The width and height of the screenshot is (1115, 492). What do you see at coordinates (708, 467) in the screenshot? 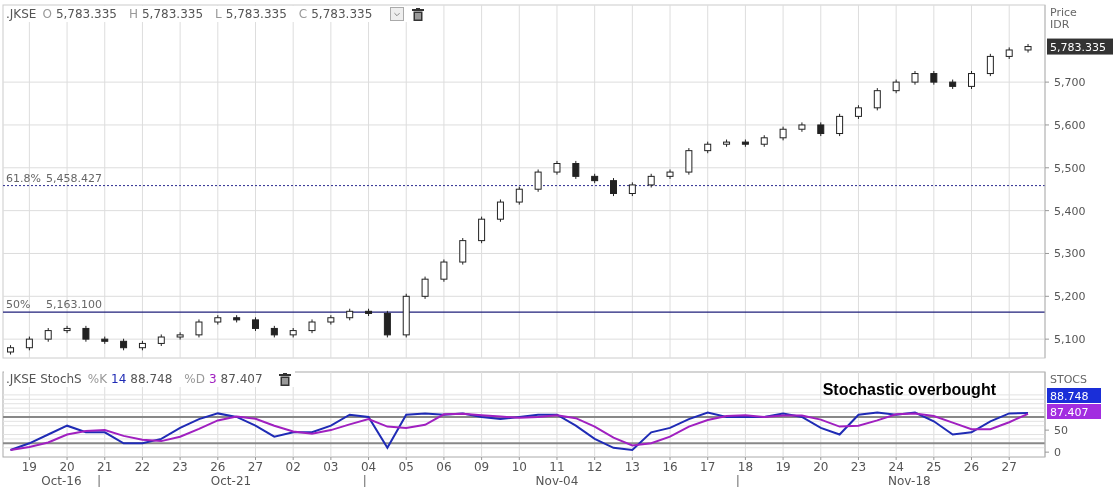
I see `date-label: 17` at bounding box center [708, 467].